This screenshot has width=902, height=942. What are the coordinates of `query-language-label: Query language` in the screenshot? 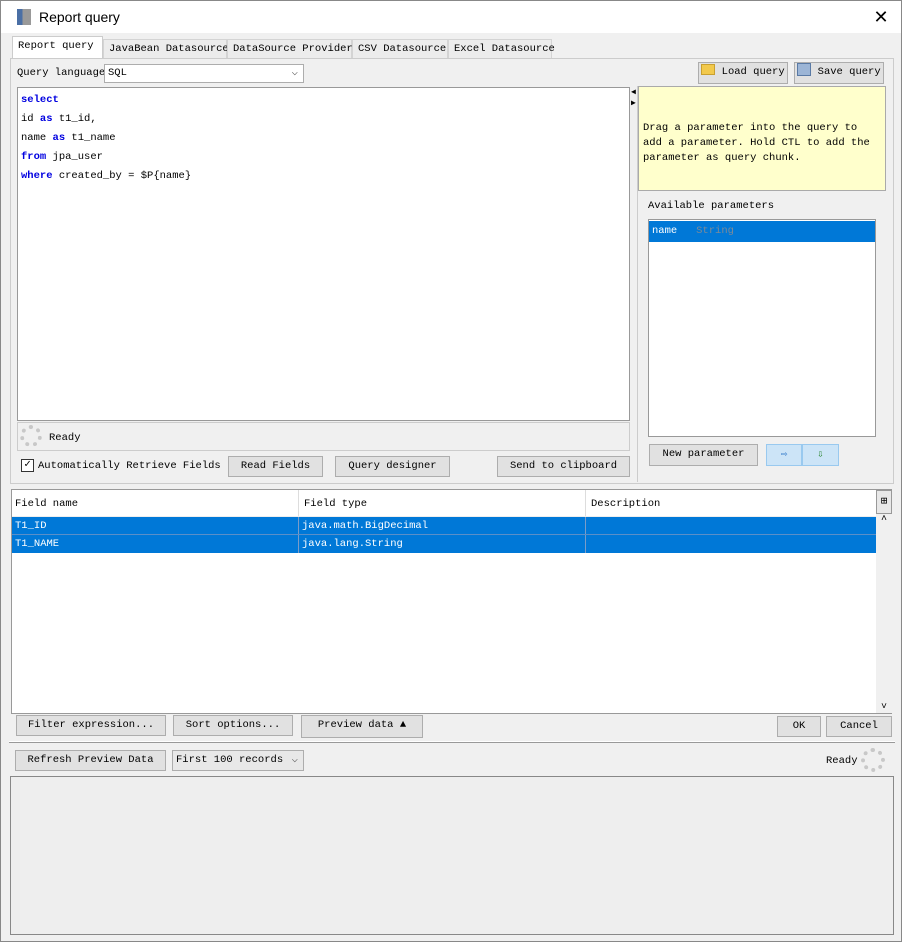 It's located at (61, 73).